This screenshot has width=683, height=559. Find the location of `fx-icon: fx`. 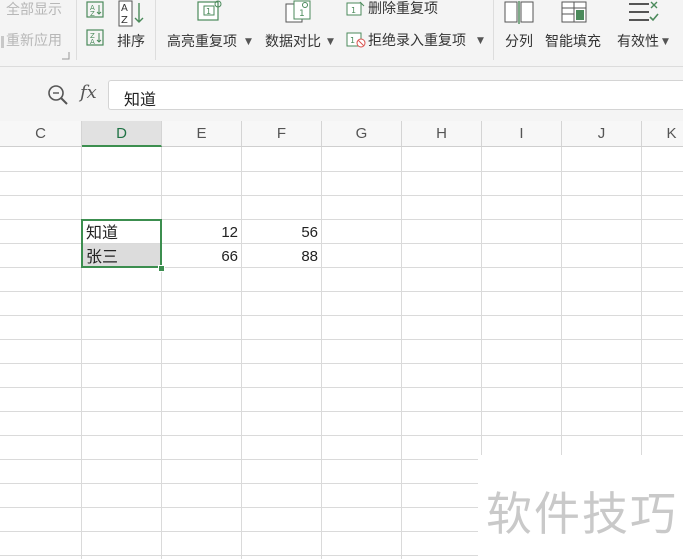

fx-icon: fx is located at coordinates (88, 92).